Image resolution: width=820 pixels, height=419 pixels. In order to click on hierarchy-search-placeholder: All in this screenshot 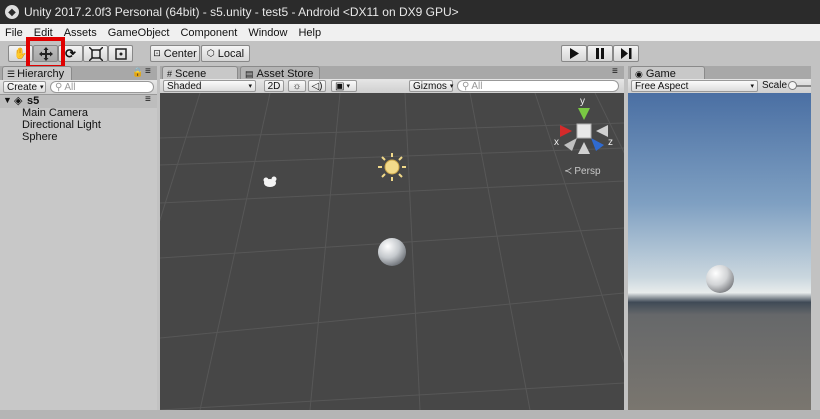, I will do `click(70, 87)`.